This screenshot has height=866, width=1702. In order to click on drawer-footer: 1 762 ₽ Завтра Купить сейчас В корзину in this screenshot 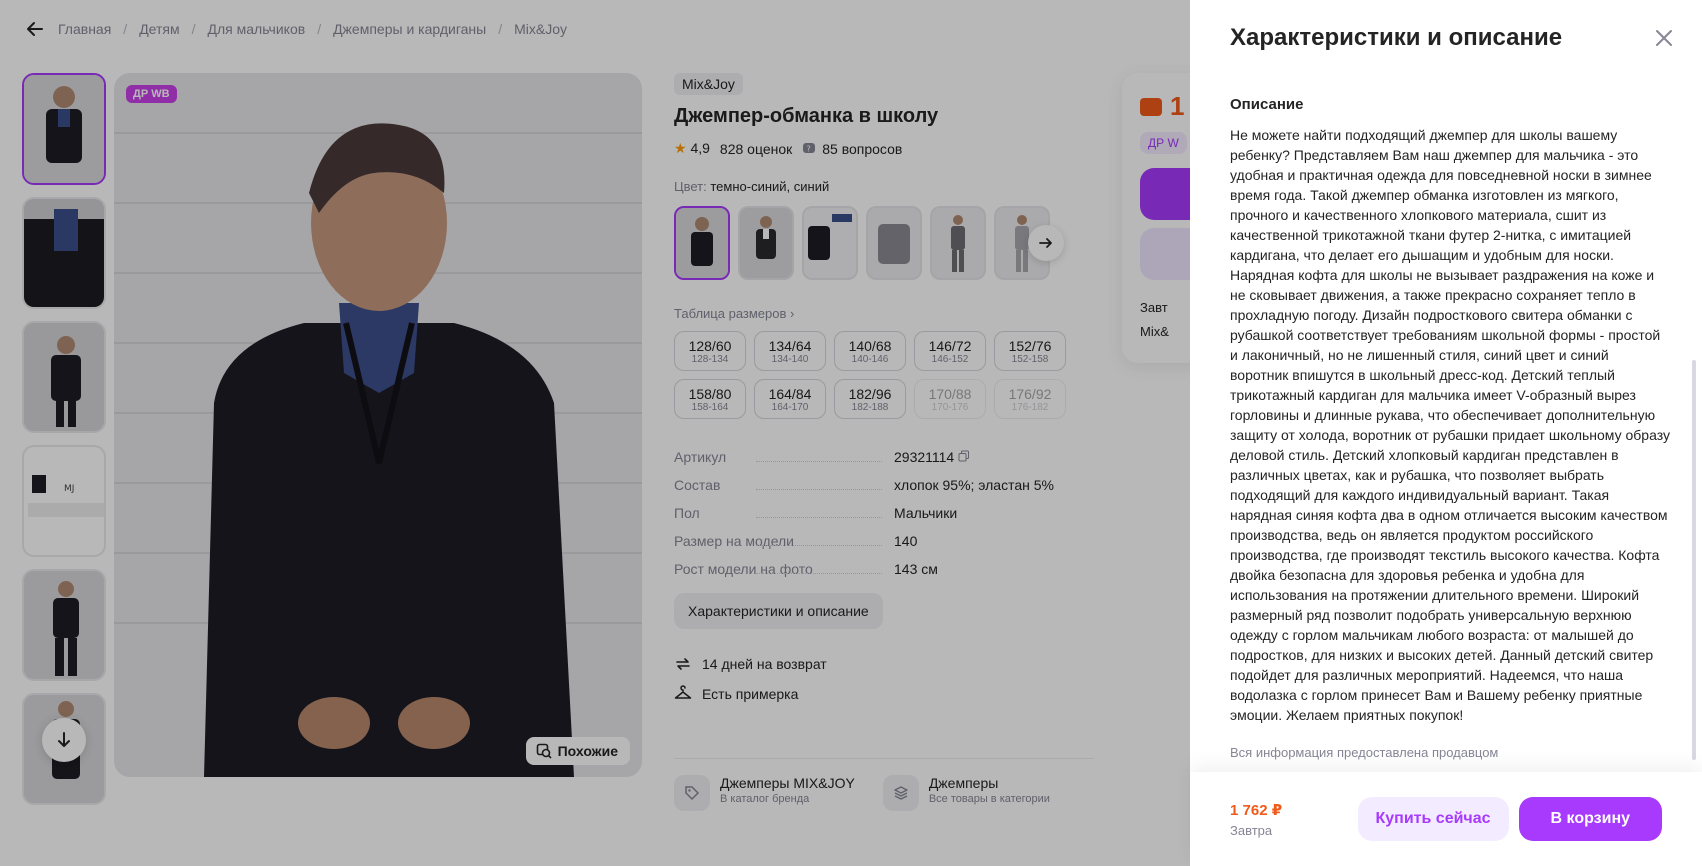, I will do `click(1446, 819)`.